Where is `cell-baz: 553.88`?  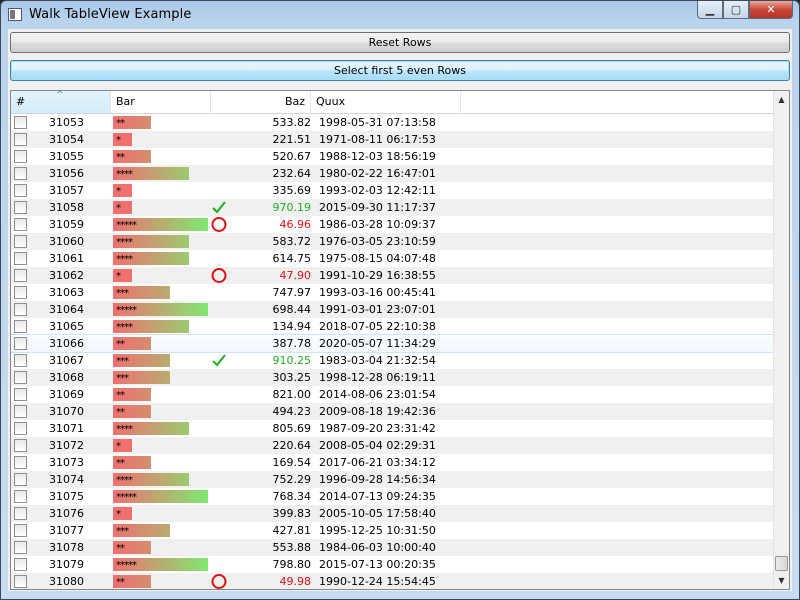
cell-baz: 553.88 is located at coordinates (292, 547).